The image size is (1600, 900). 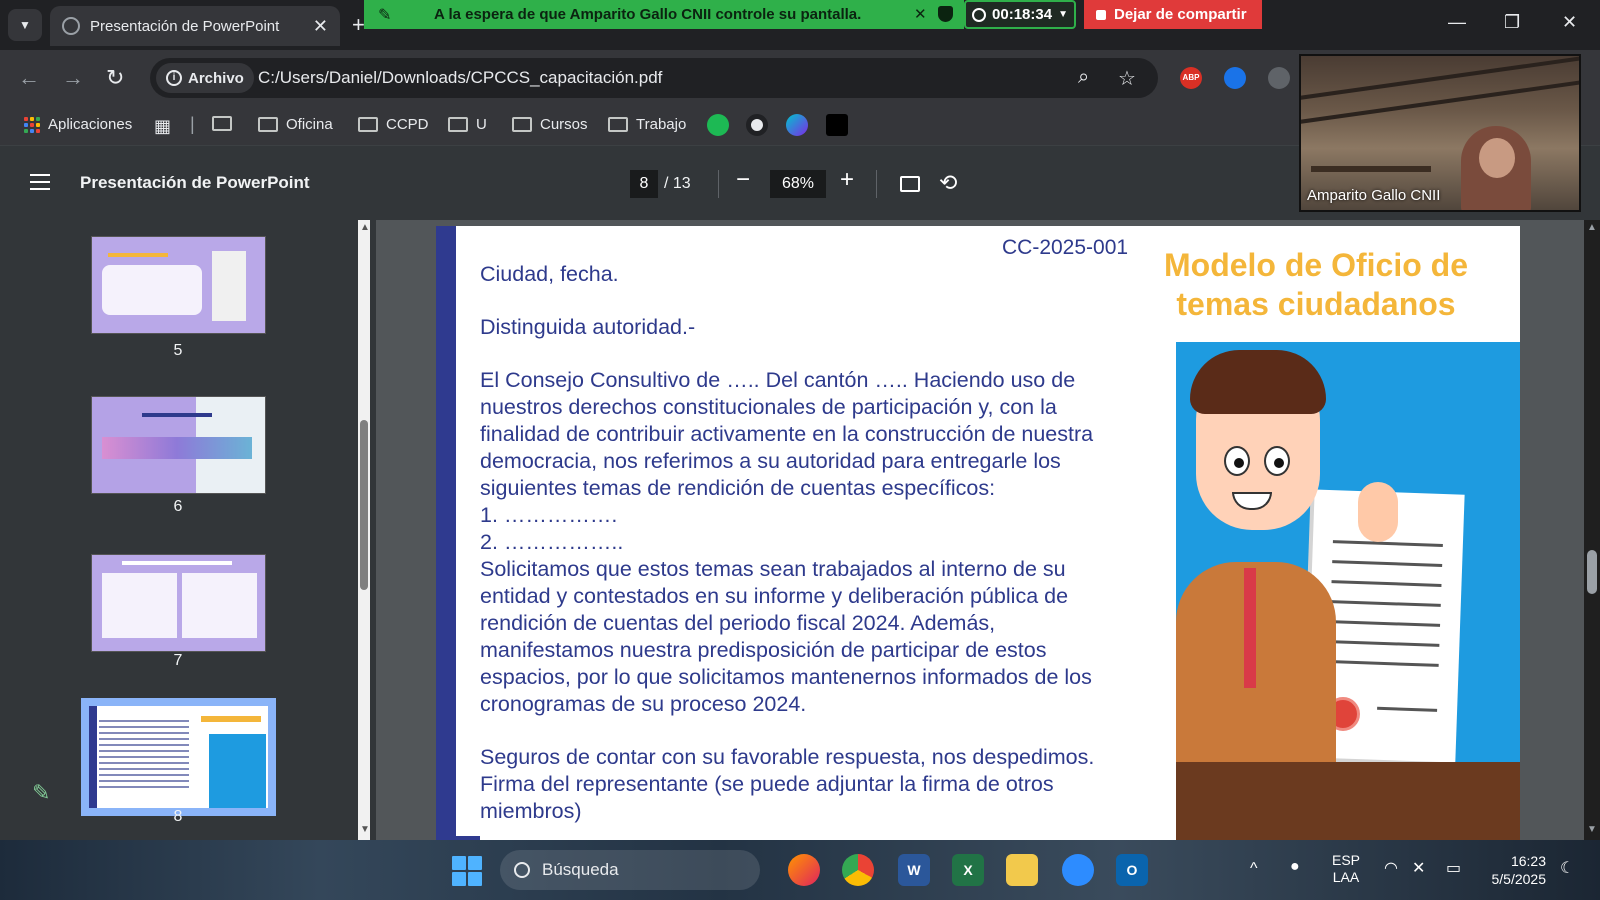 What do you see at coordinates (1592, 530) in the screenshot?
I see `viewer-scrollbar: ▲ ▼` at bounding box center [1592, 530].